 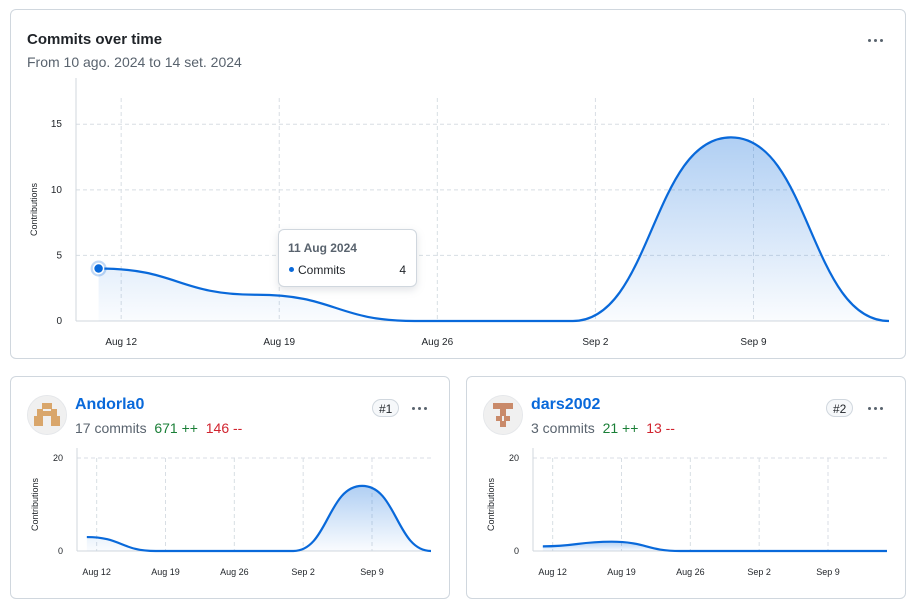 I want to click on contributor-name-link: Andorla0, so click(x=109, y=405).